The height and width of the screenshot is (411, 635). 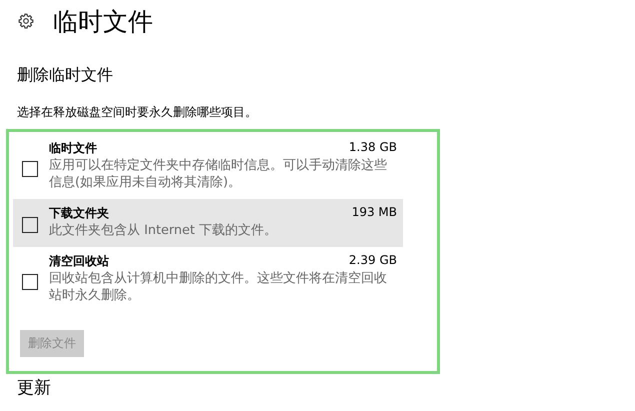 I want to click on section-heading: 删除临时文件, so click(x=65, y=75).